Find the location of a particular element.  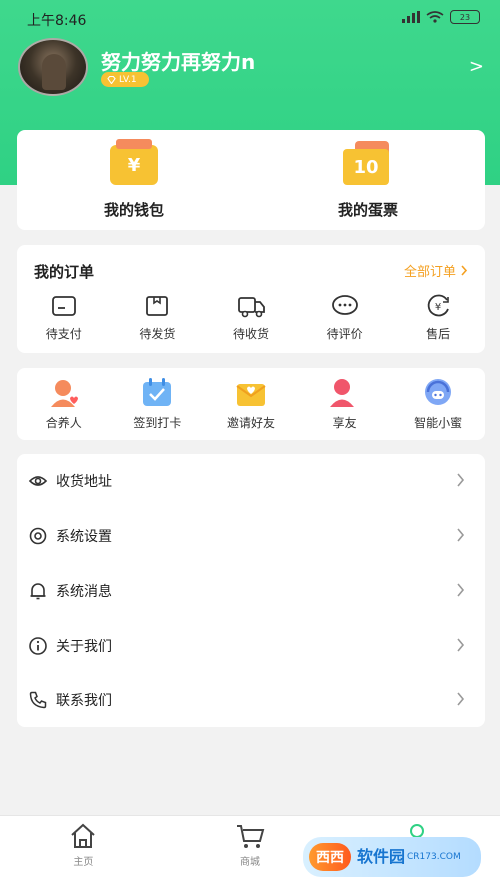

status-icons: 23 is located at coordinates (441, 17).